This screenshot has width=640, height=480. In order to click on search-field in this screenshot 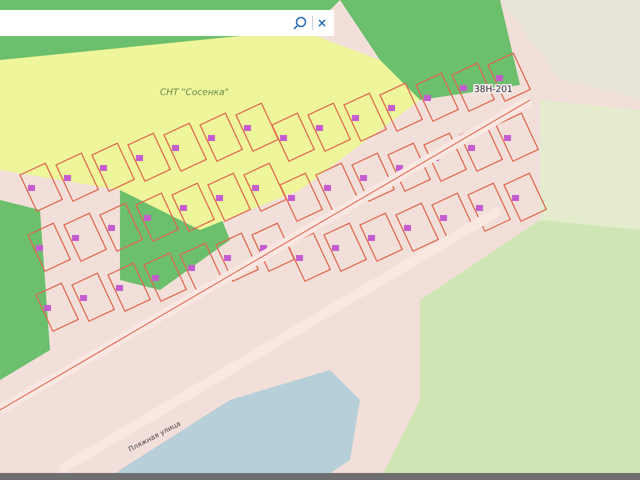, I will do `click(167, 23)`.